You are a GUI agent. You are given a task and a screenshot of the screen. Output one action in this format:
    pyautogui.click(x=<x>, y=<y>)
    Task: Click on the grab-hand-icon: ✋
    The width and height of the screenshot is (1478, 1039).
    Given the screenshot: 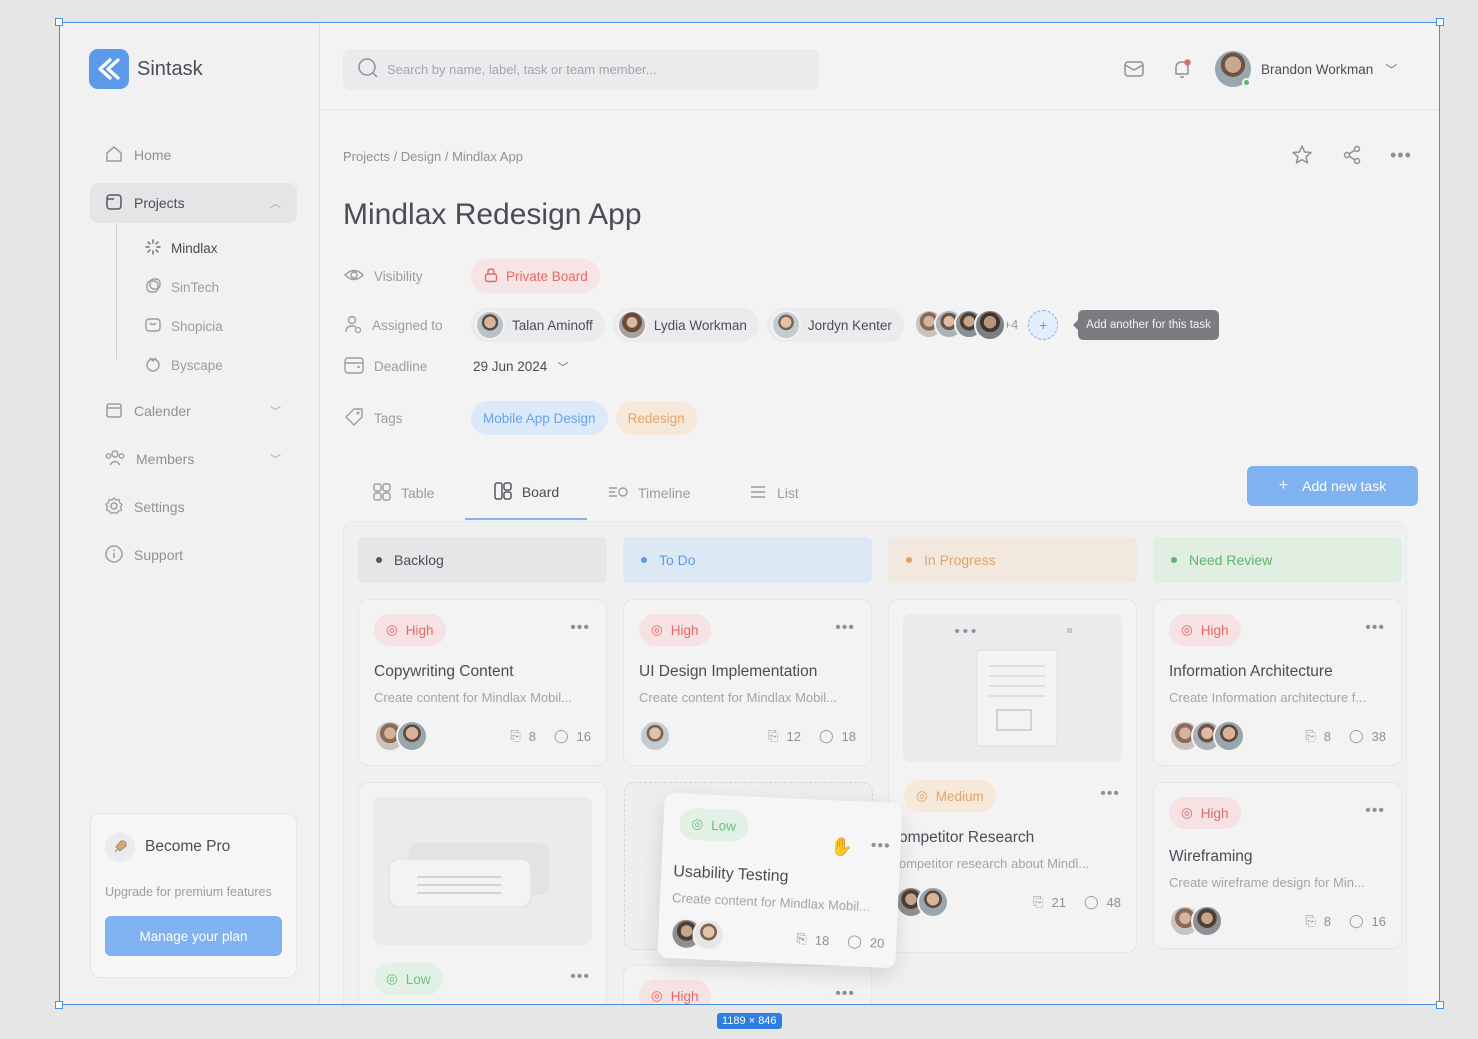 What is the action you would take?
    pyautogui.click(x=842, y=847)
    